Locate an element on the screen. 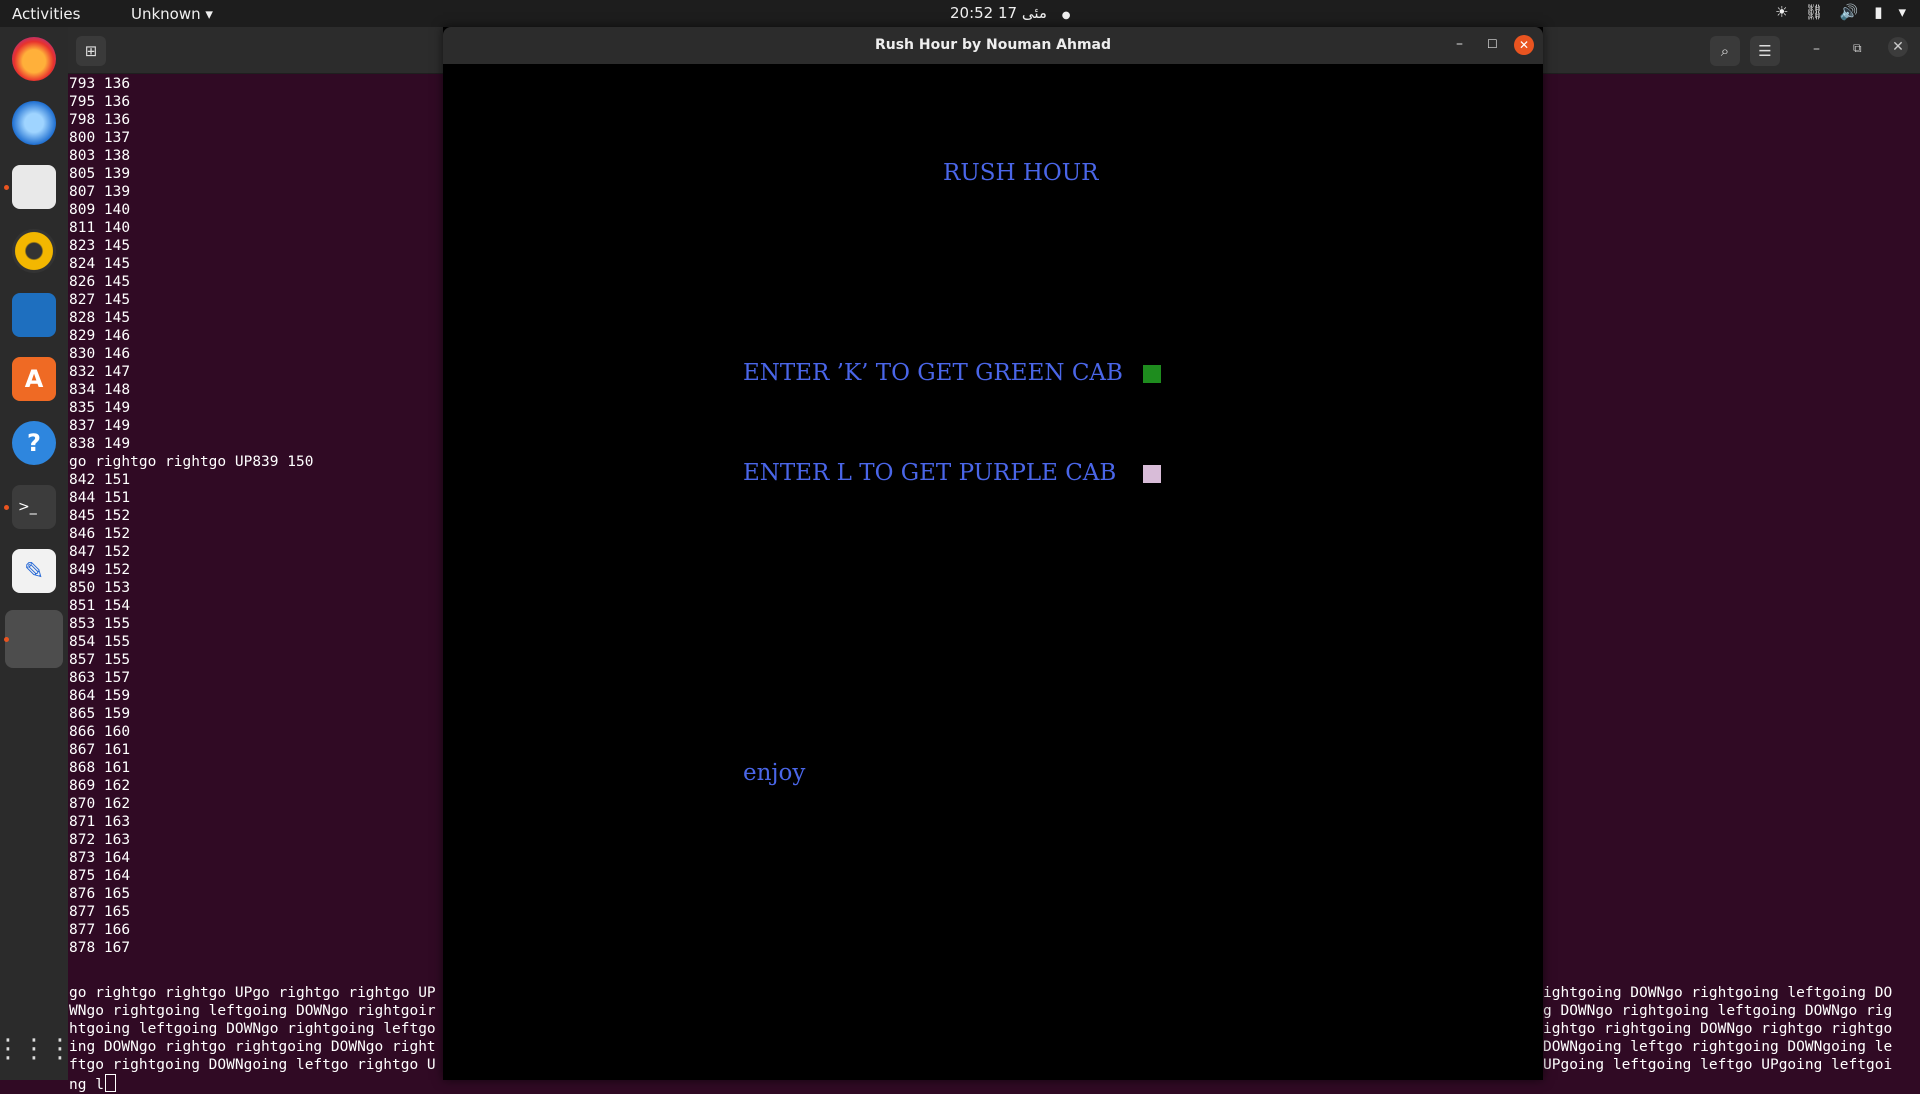 The image size is (1920, 1094). restore-button: ⧉ is located at coordinates (1857, 48).